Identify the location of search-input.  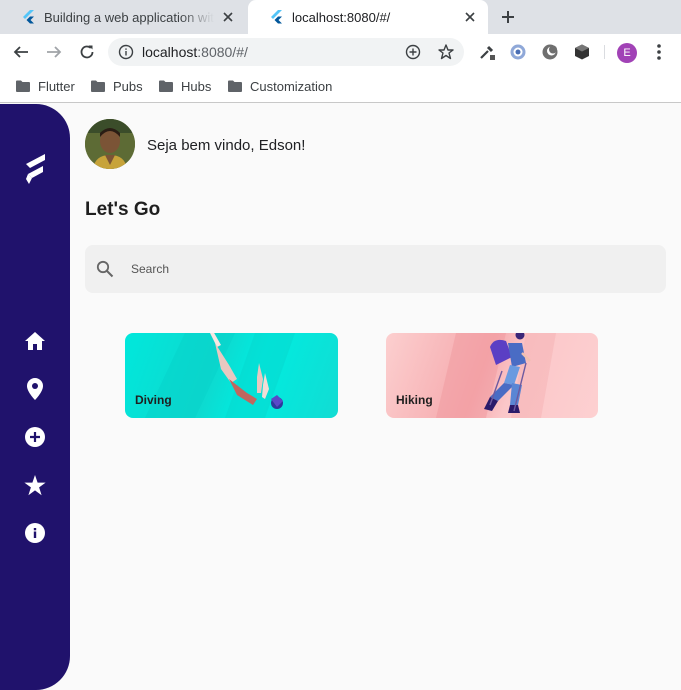
(381, 269).